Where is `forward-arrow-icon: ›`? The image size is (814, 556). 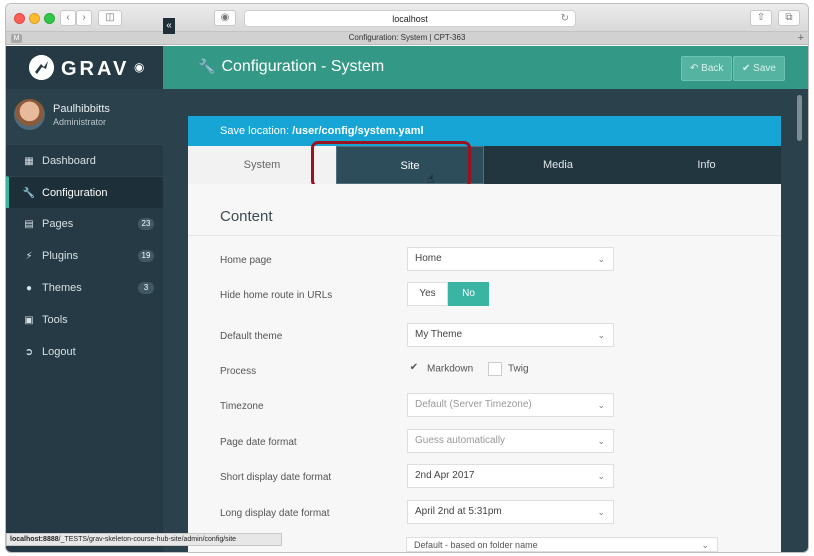 forward-arrow-icon: › is located at coordinates (84, 18).